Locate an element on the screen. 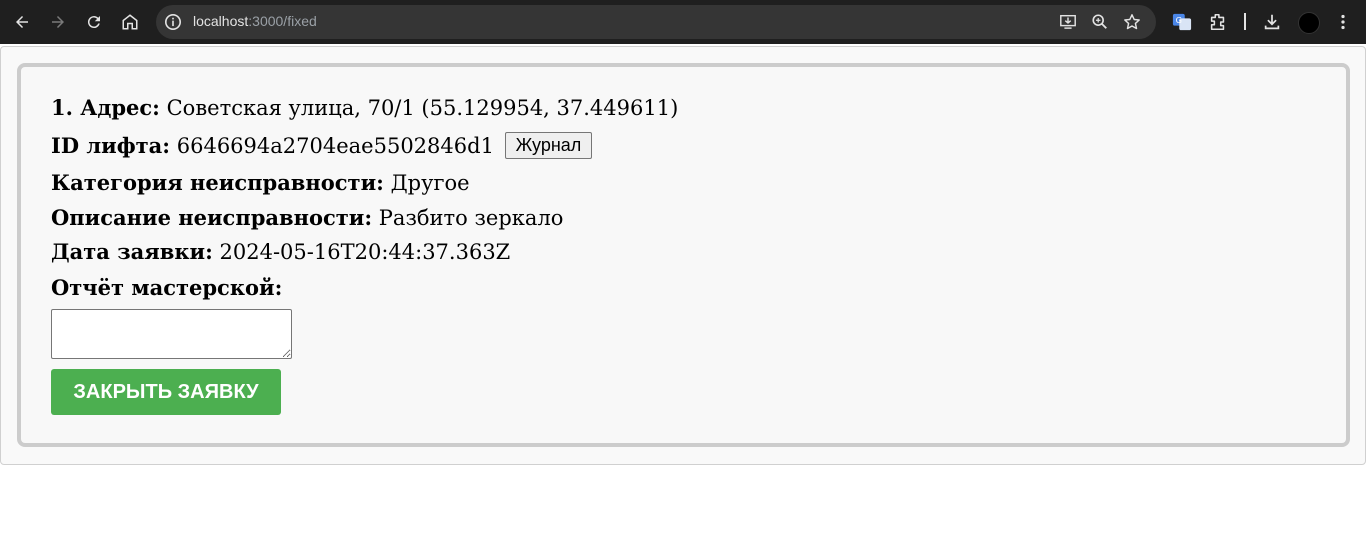  browser-toolbar: localhost:3000/fixed G is located at coordinates (683, 22).